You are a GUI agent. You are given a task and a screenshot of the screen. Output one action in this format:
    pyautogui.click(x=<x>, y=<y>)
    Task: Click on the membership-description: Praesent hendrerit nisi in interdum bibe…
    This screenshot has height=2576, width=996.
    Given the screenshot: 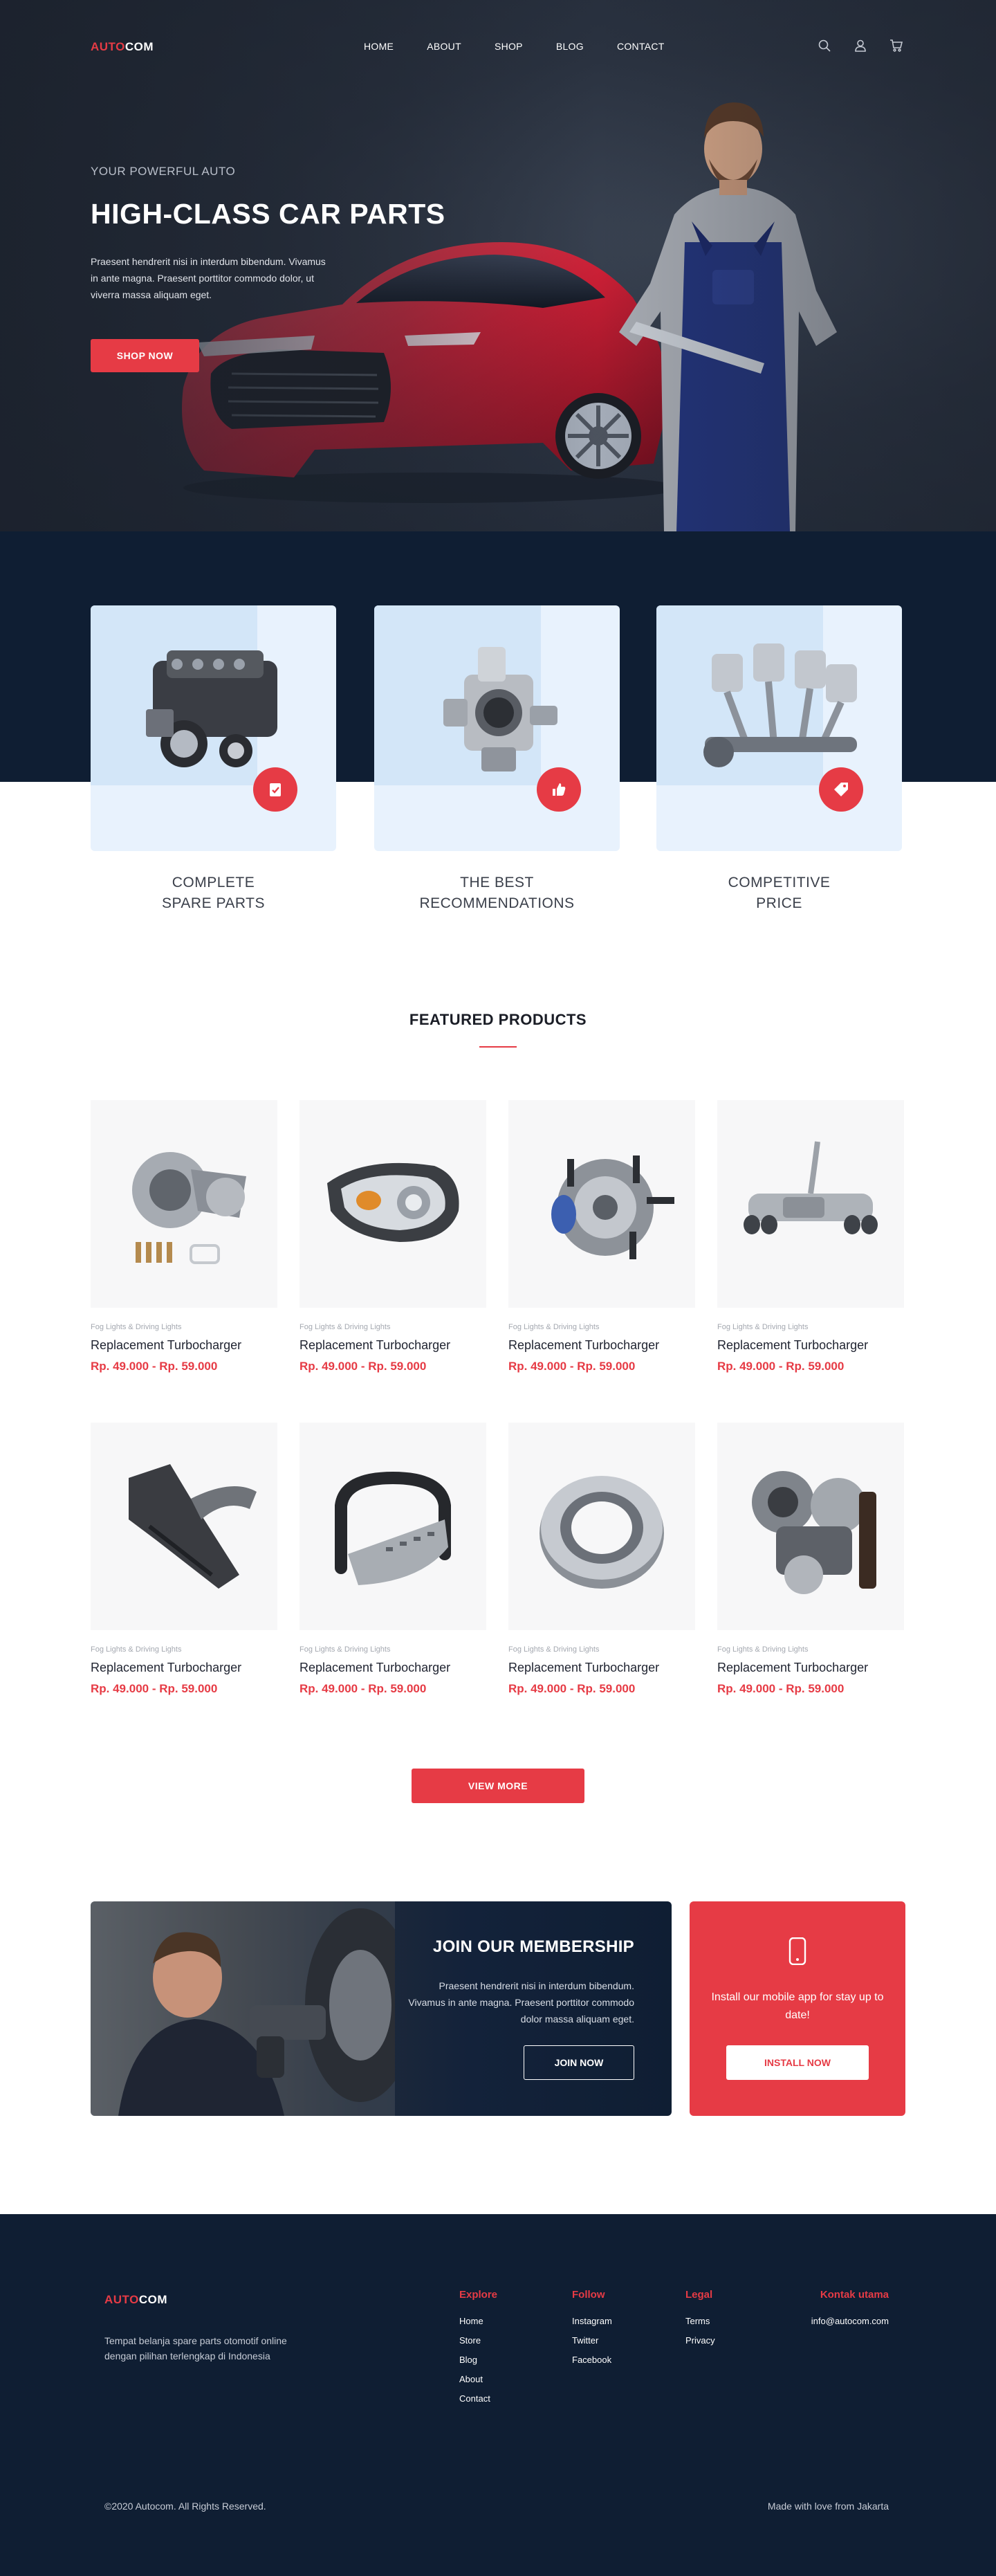 What is the action you would take?
    pyautogui.click(x=521, y=2003)
    